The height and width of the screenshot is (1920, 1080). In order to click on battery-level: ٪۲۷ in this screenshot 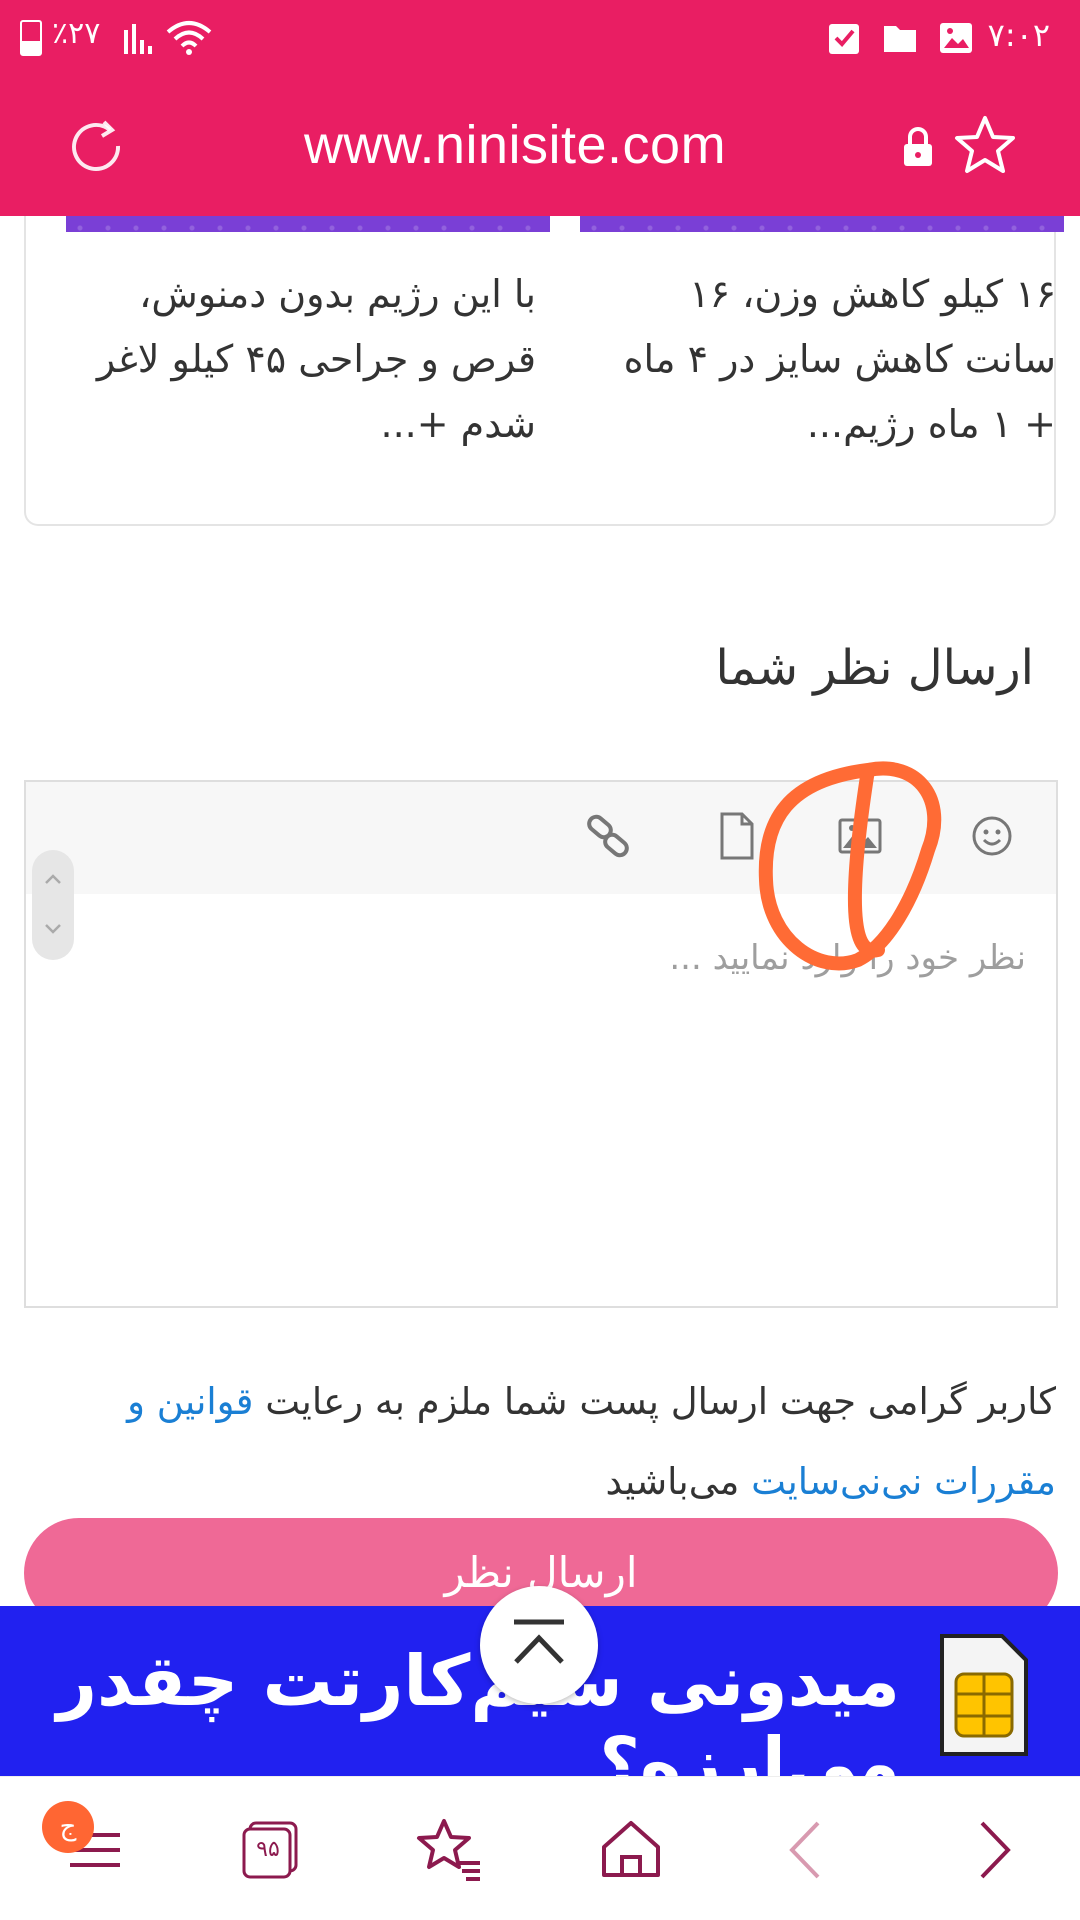, I will do `click(76, 33)`.